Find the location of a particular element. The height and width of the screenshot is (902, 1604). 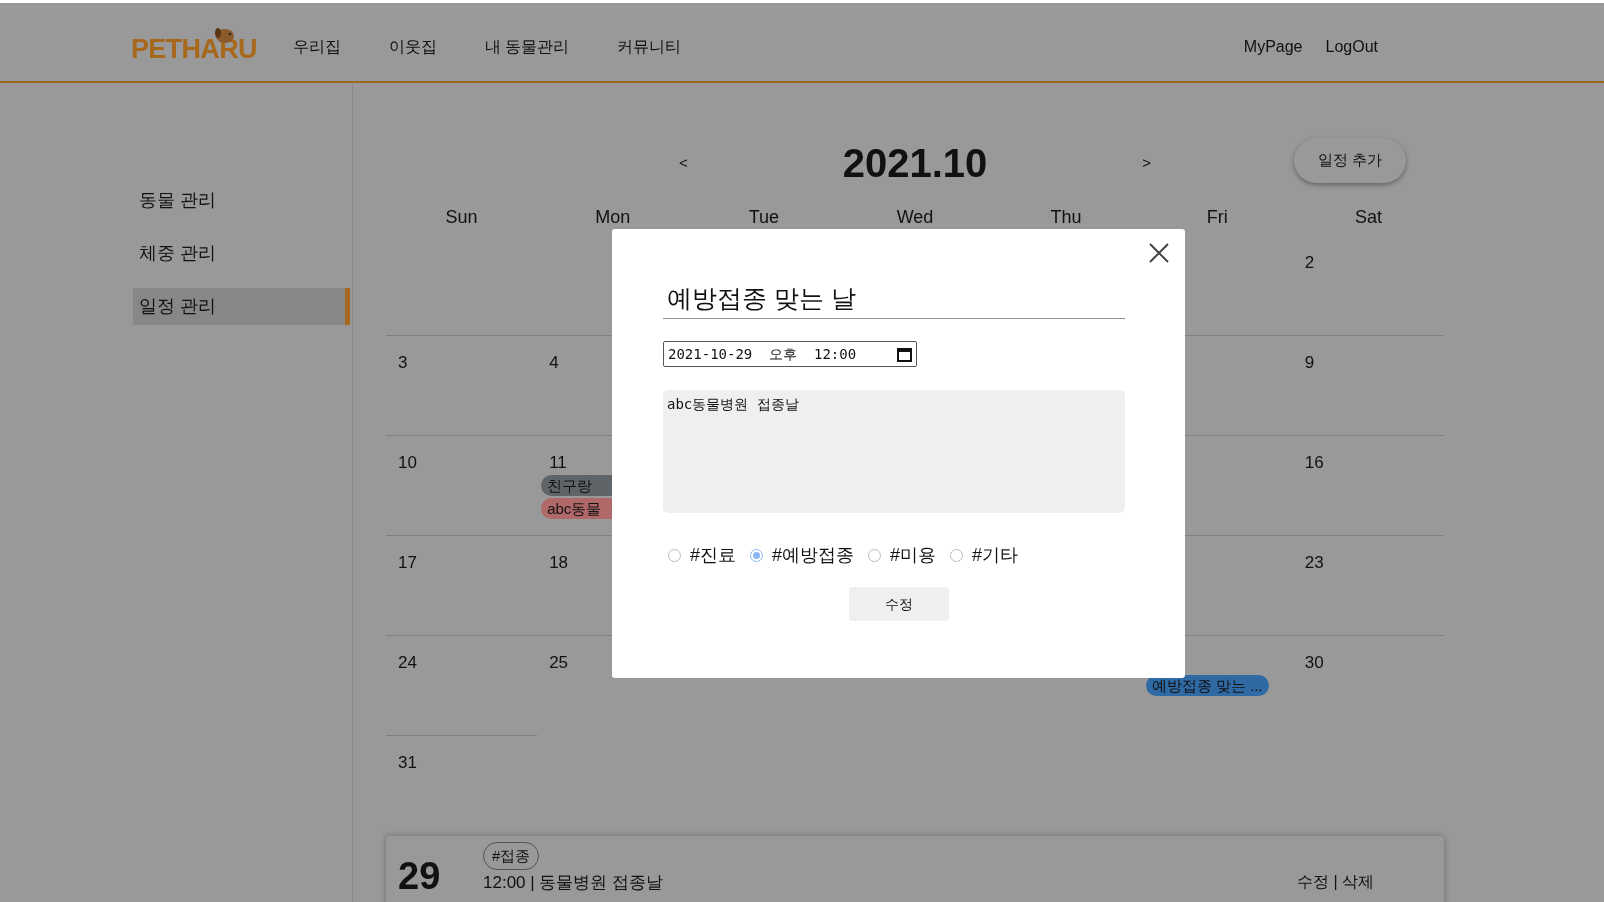

day-number: 10 is located at coordinates (408, 463).